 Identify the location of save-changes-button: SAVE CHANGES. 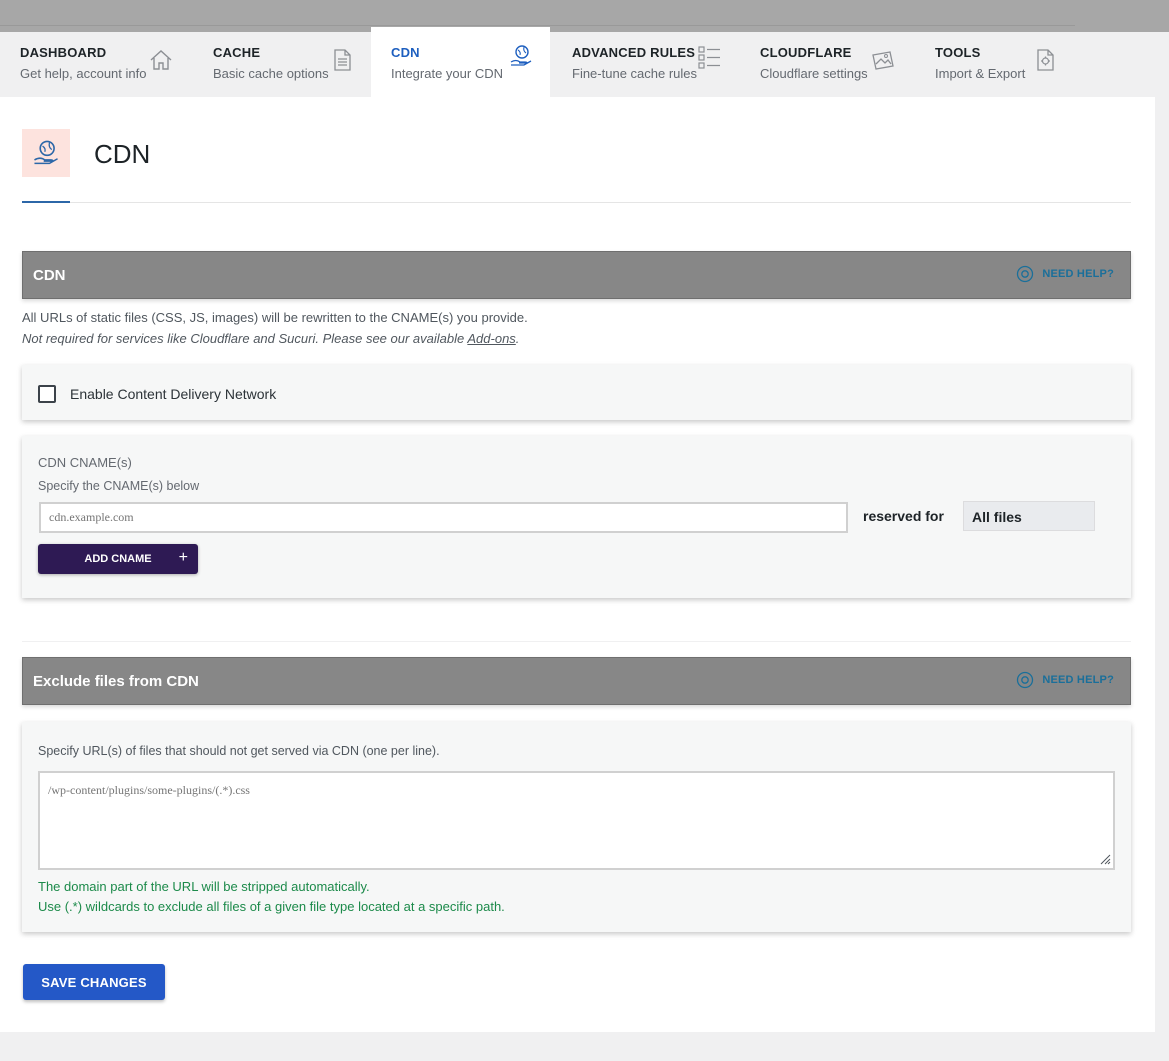
(94, 982).